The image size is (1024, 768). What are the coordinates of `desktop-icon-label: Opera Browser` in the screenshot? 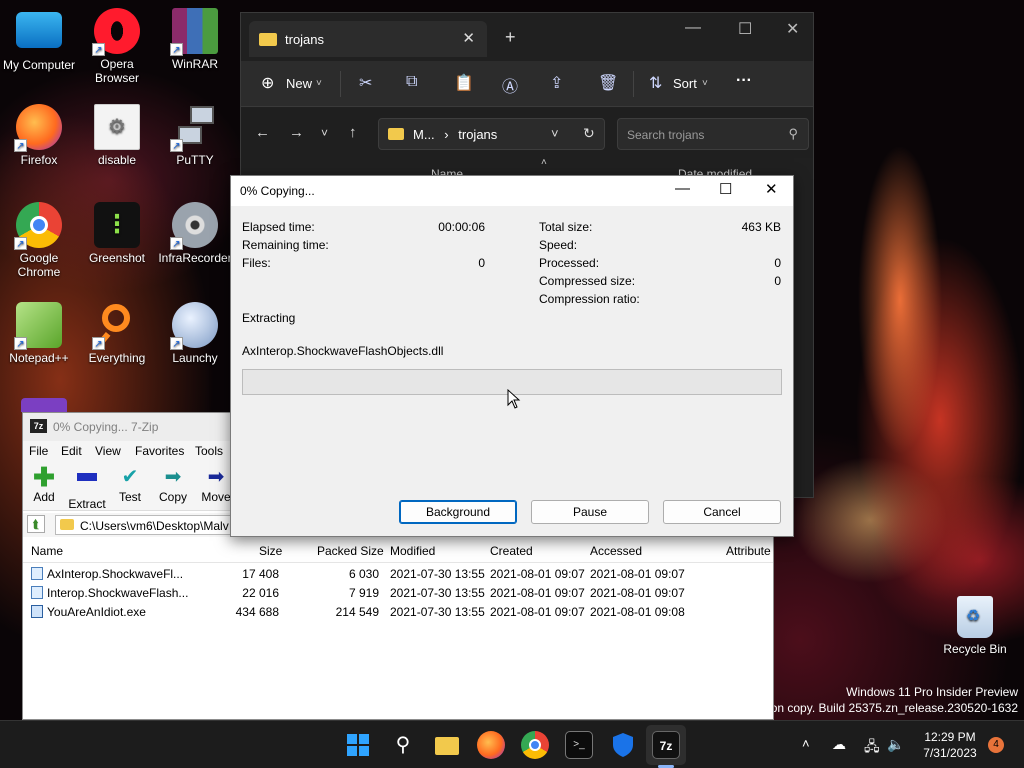 It's located at (116, 71).